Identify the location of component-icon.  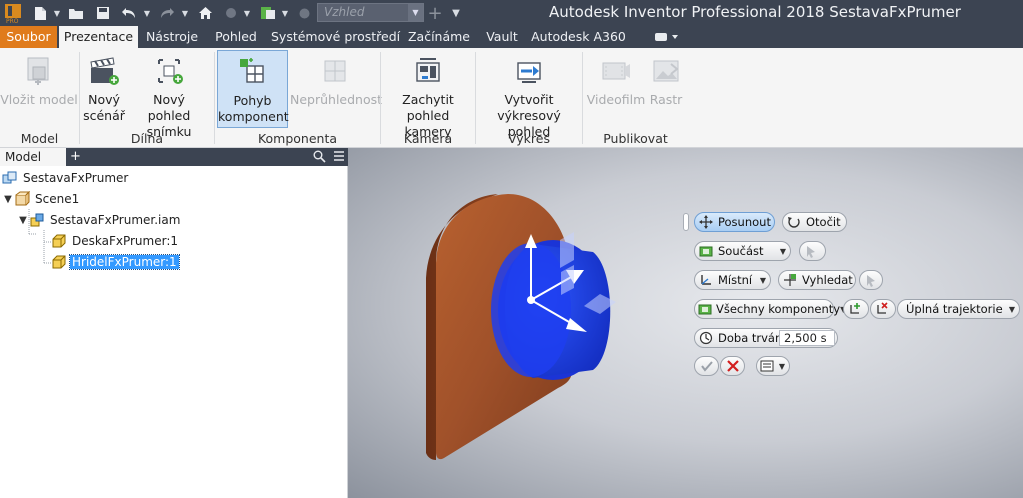
(706, 251).